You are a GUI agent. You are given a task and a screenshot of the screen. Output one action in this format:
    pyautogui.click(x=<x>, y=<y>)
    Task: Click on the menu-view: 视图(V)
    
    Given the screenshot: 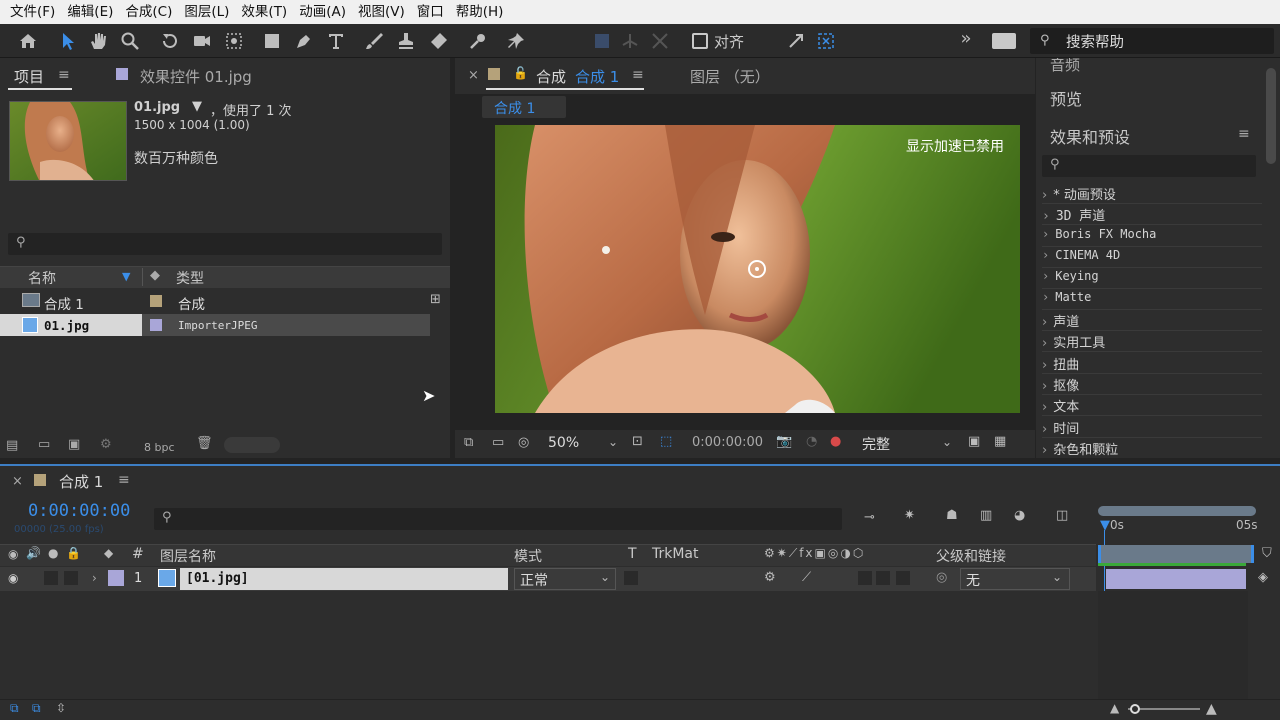 What is the action you would take?
    pyautogui.click(x=381, y=12)
    